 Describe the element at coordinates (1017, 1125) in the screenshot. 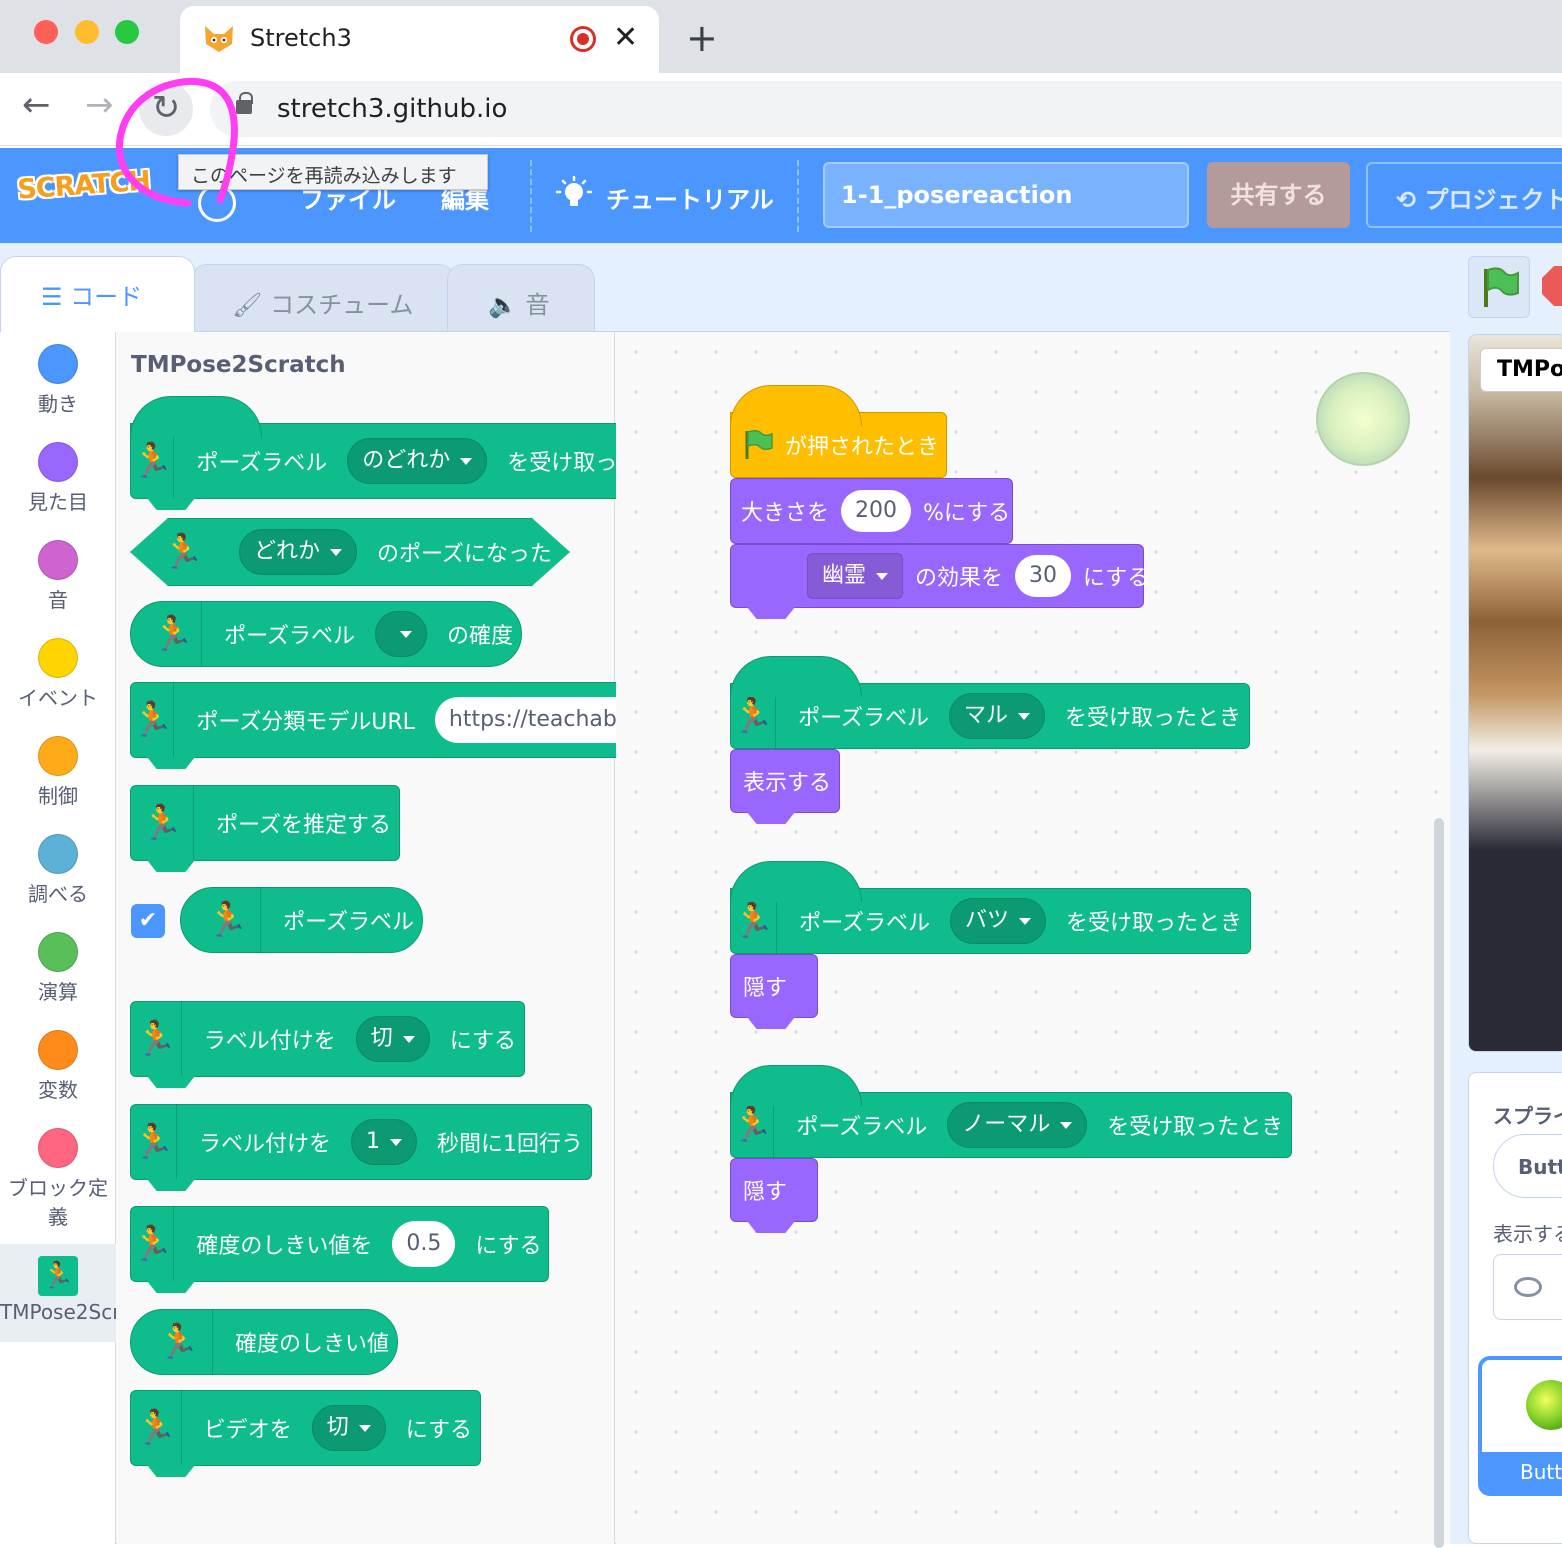

I see `pose-label-dropdown: ノーマル` at that location.